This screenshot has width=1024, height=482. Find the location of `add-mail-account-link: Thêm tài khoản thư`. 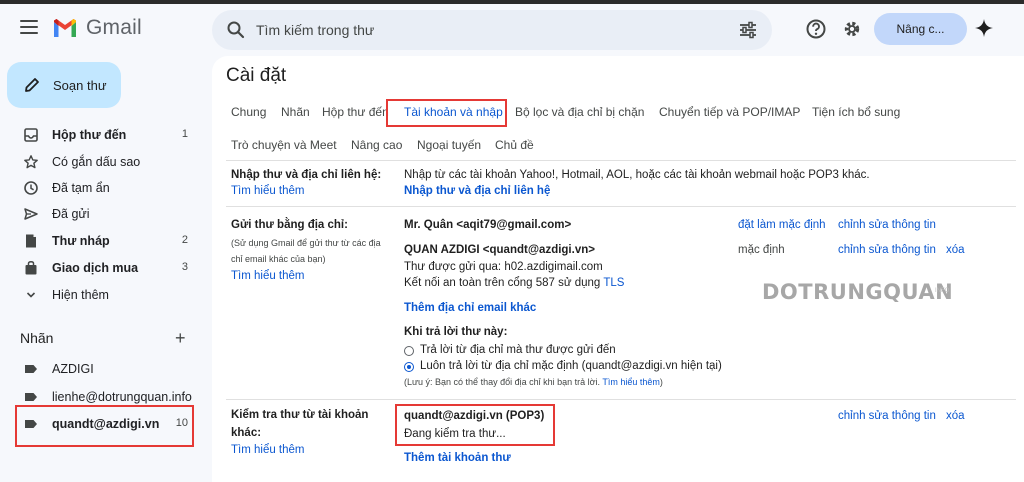

add-mail-account-link: Thêm tài khoản thư is located at coordinates (457, 458).